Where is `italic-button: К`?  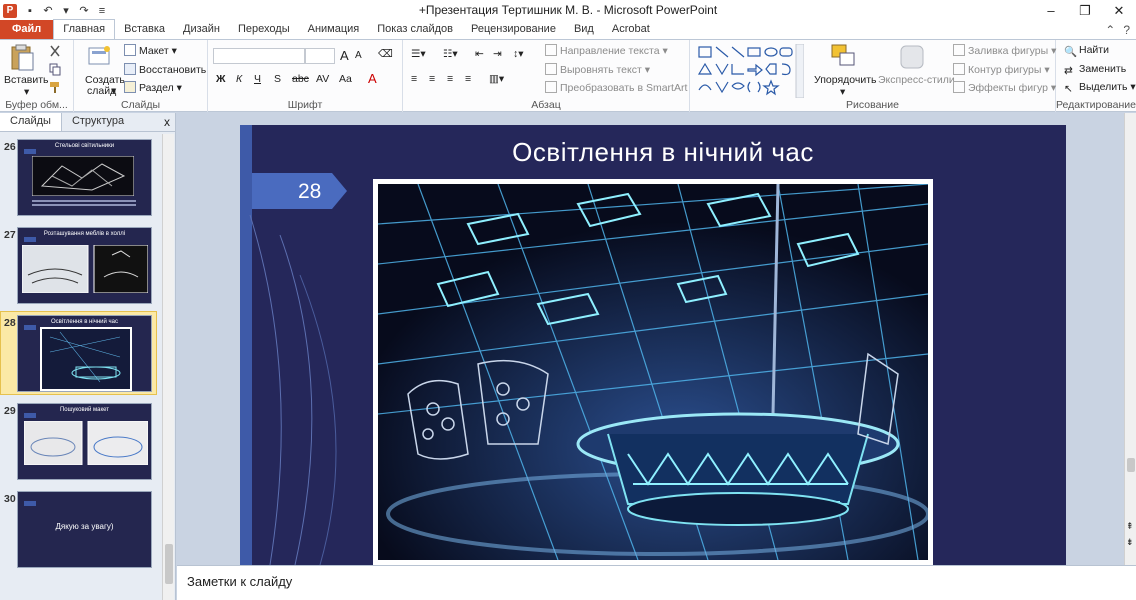 italic-button: К is located at coordinates (239, 79).